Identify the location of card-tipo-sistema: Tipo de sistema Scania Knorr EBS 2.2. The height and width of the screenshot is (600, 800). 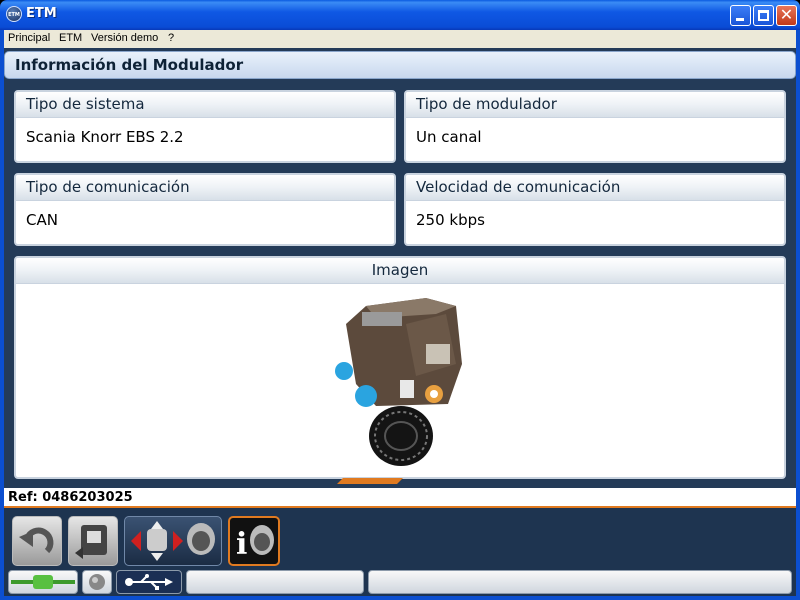
(205, 126).